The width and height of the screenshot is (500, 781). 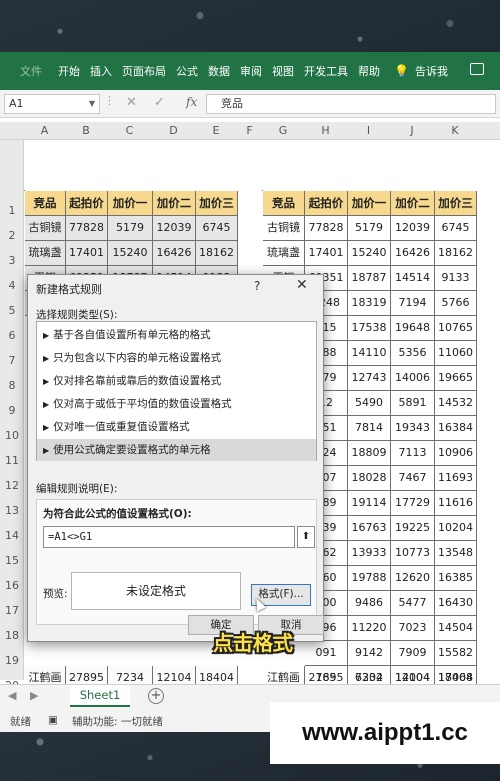 I want to click on row-header: 7, so click(x=12, y=360).